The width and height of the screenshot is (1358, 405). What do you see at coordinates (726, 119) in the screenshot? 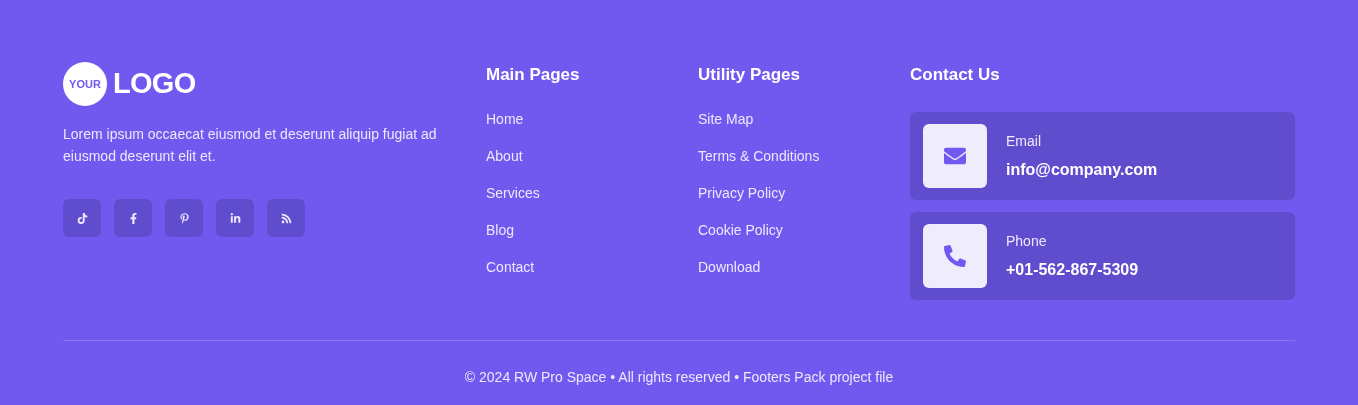
I see `footer-link: Site Map` at bounding box center [726, 119].